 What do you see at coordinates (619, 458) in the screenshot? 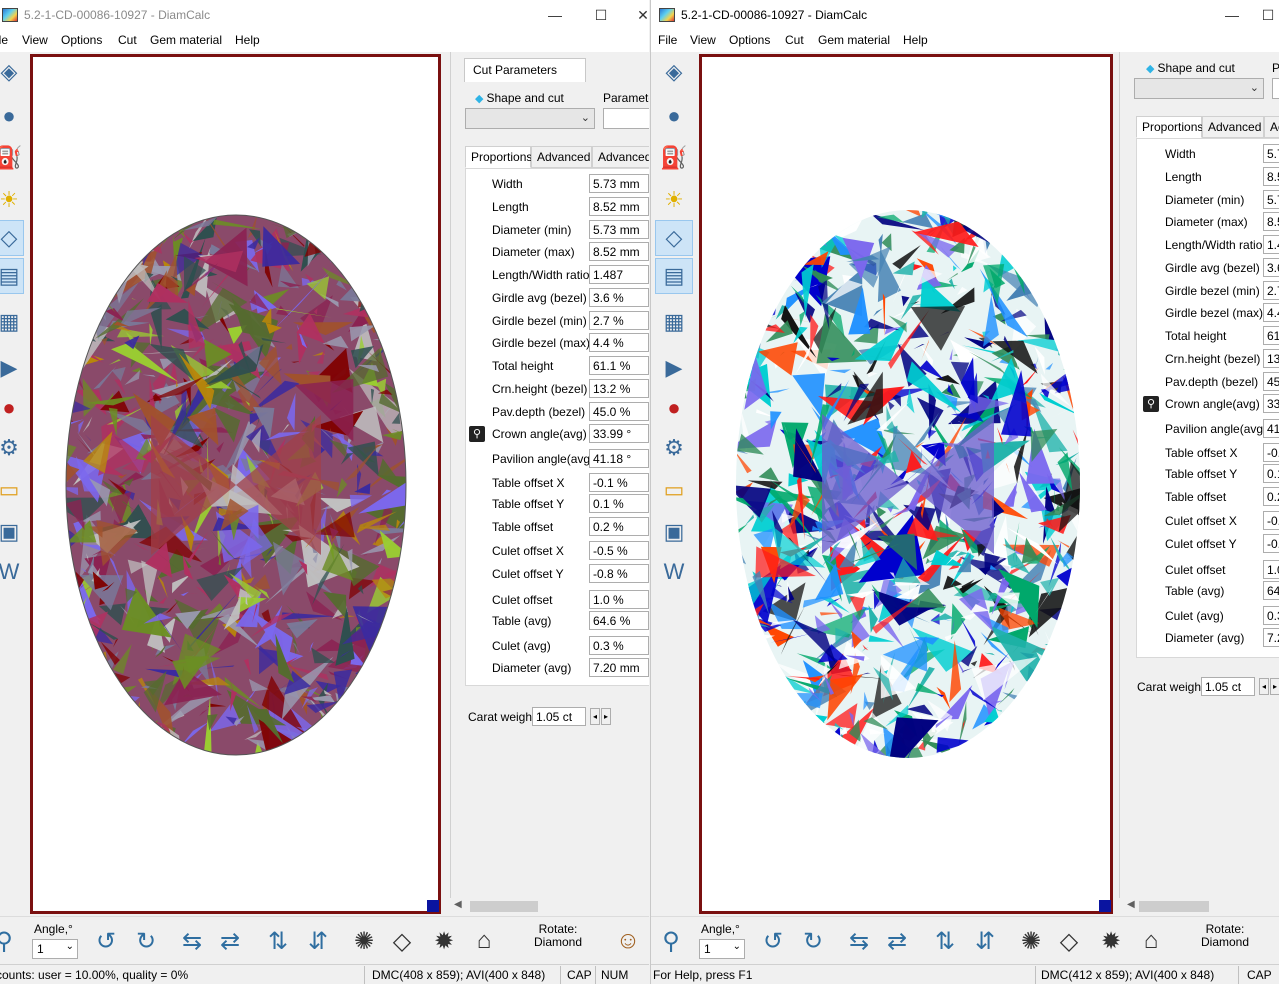
I see `param-value-field: 41.18 °` at bounding box center [619, 458].